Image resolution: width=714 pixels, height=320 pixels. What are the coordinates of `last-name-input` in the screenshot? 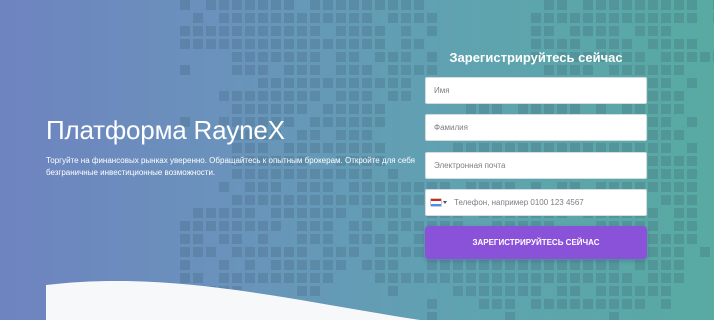 It's located at (536, 127).